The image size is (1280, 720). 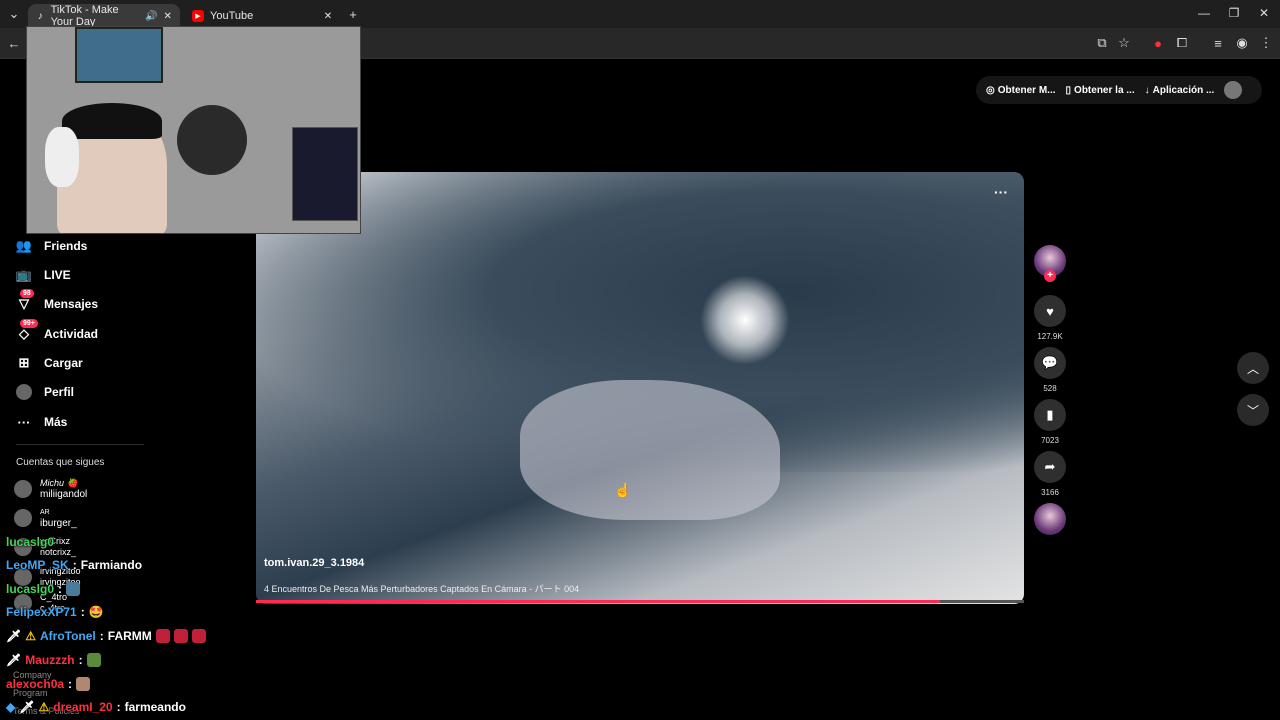 What do you see at coordinates (119, 55) in the screenshot?
I see `webcam-tv` at bounding box center [119, 55].